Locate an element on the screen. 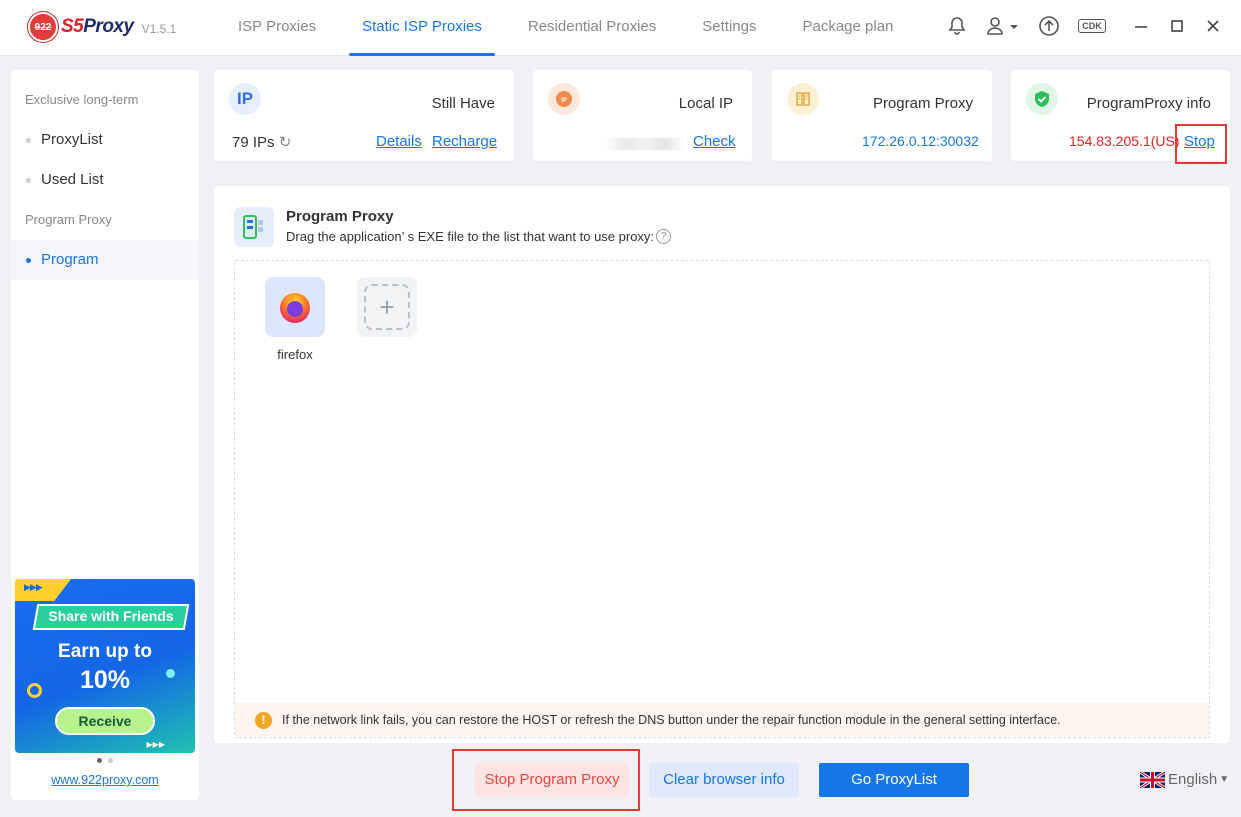  firefox-icon is located at coordinates (295, 308).